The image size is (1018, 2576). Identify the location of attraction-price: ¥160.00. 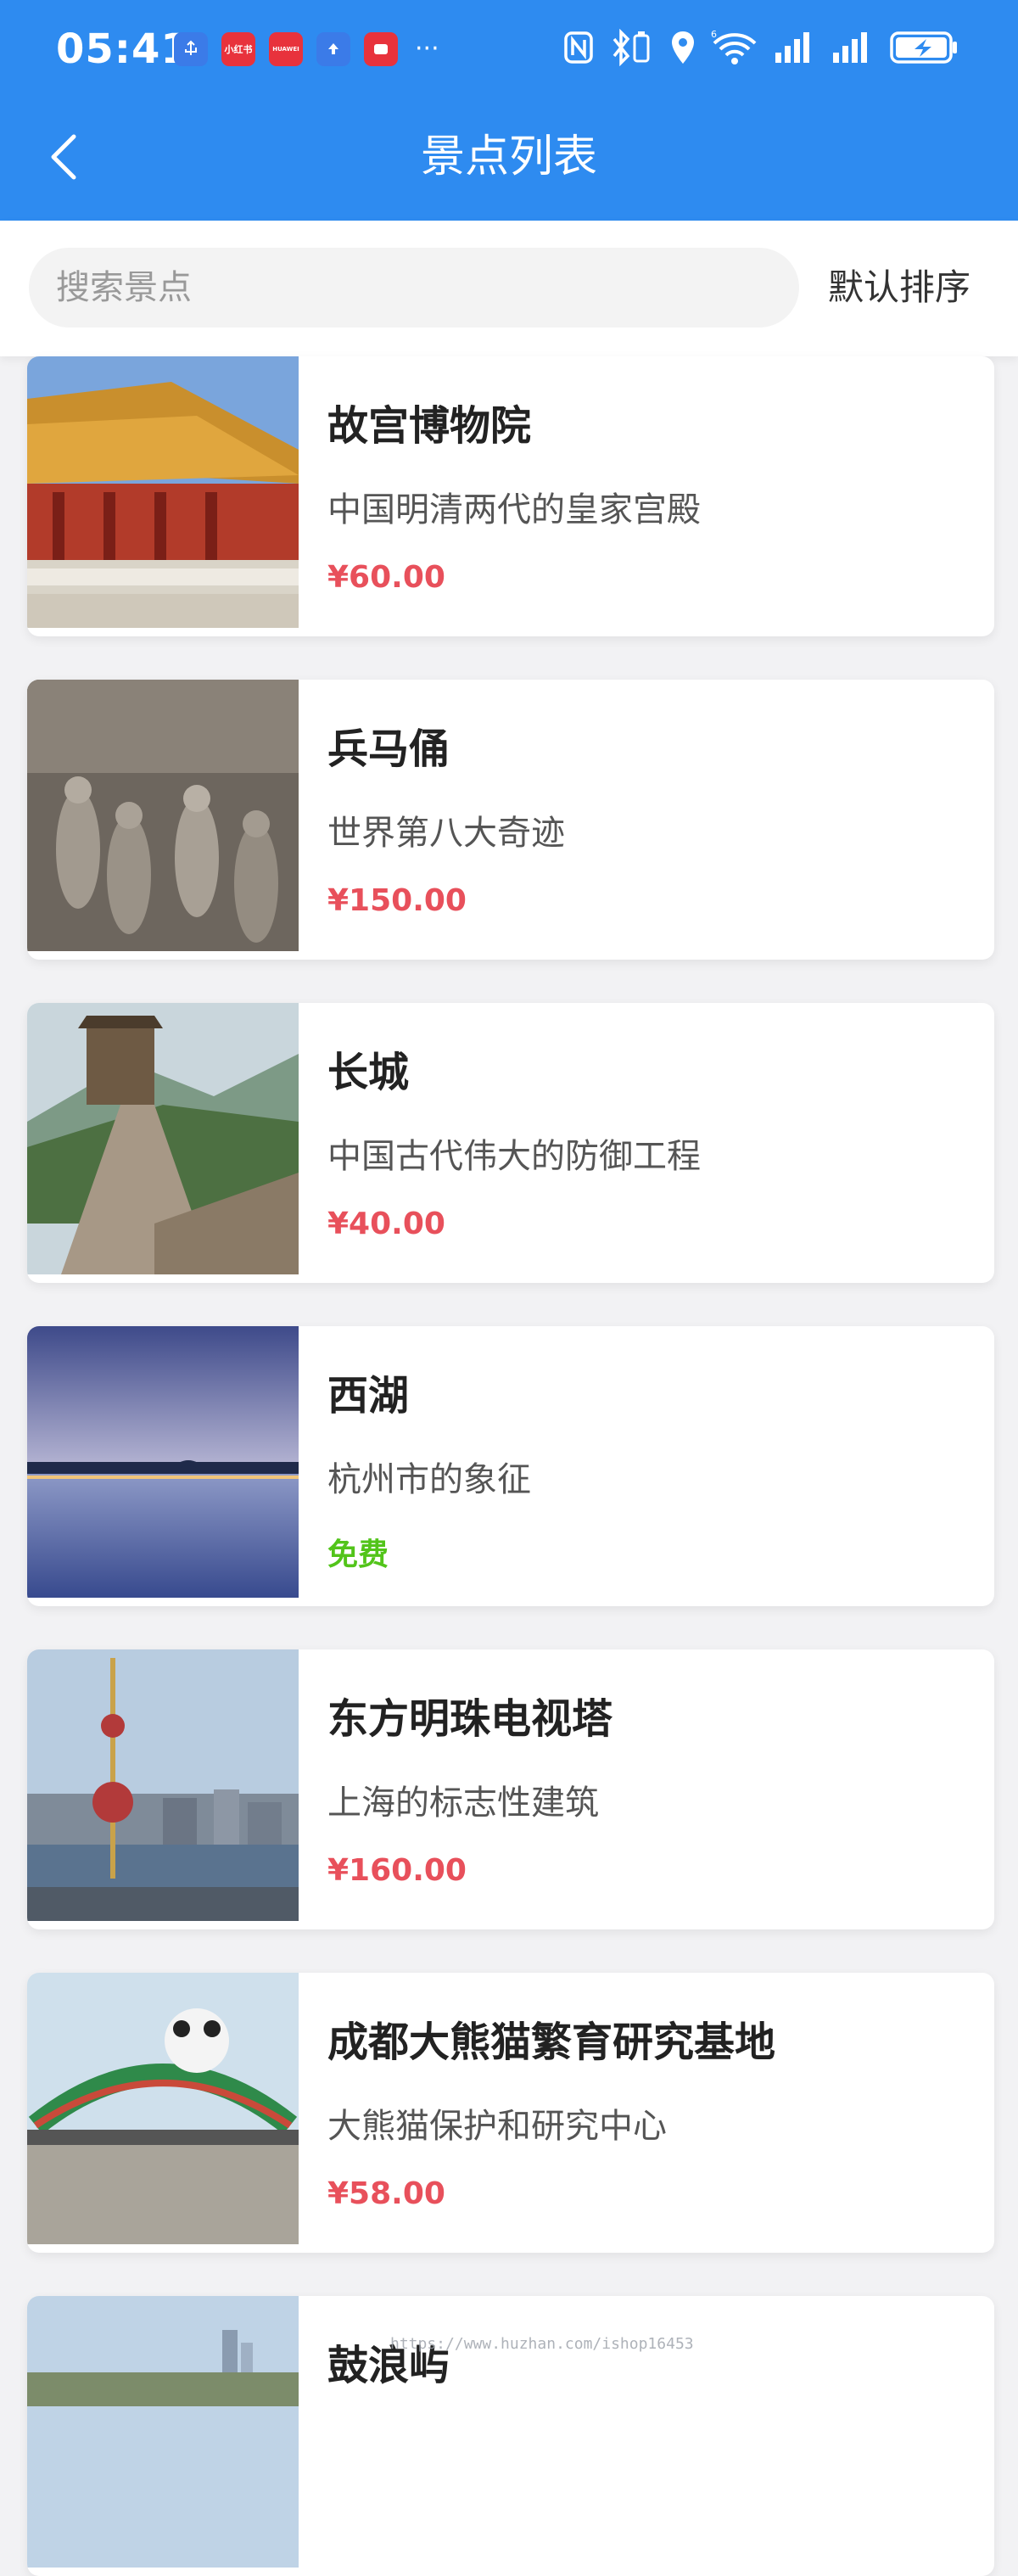
(397, 1871).